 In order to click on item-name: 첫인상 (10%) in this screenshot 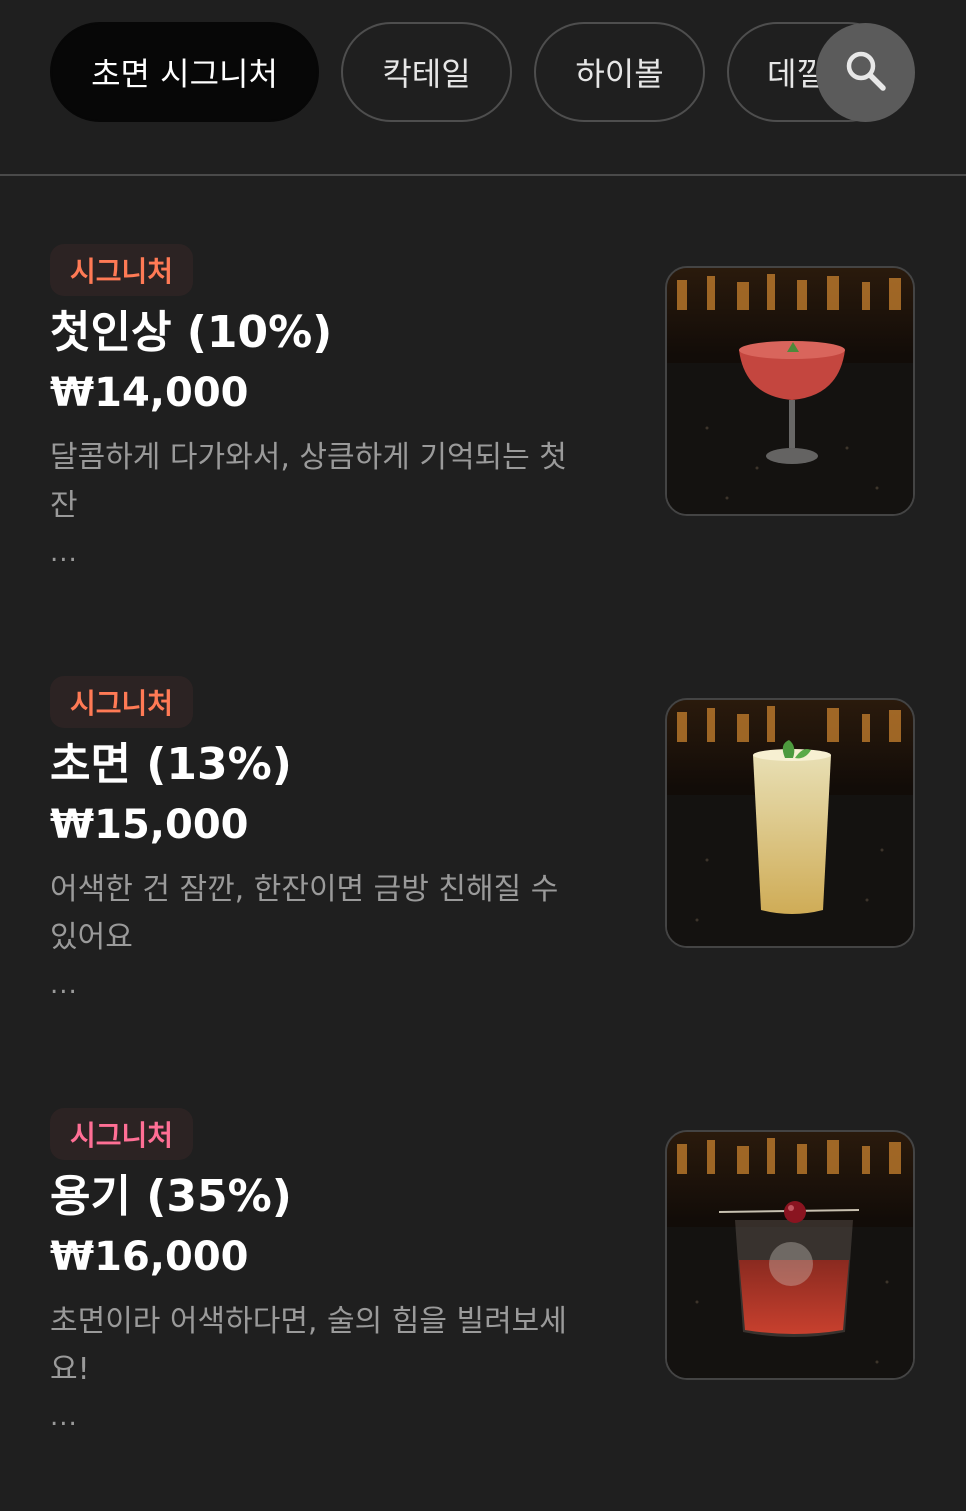, I will do `click(191, 332)`.